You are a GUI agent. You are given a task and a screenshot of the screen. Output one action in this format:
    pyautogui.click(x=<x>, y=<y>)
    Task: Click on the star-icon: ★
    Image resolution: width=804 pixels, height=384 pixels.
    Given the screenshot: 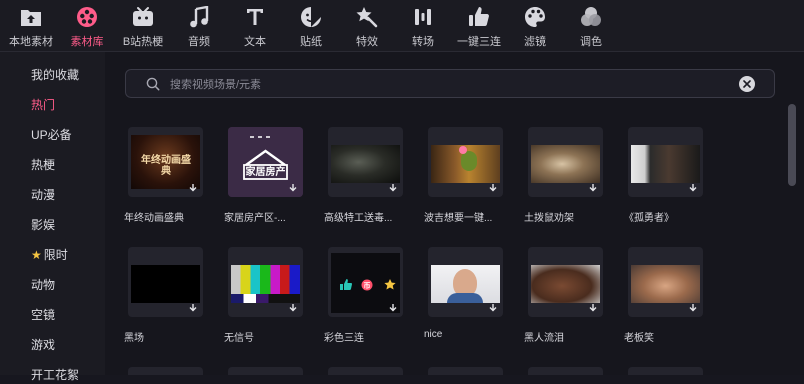 What is the action you would take?
    pyautogui.click(x=36, y=255)
    